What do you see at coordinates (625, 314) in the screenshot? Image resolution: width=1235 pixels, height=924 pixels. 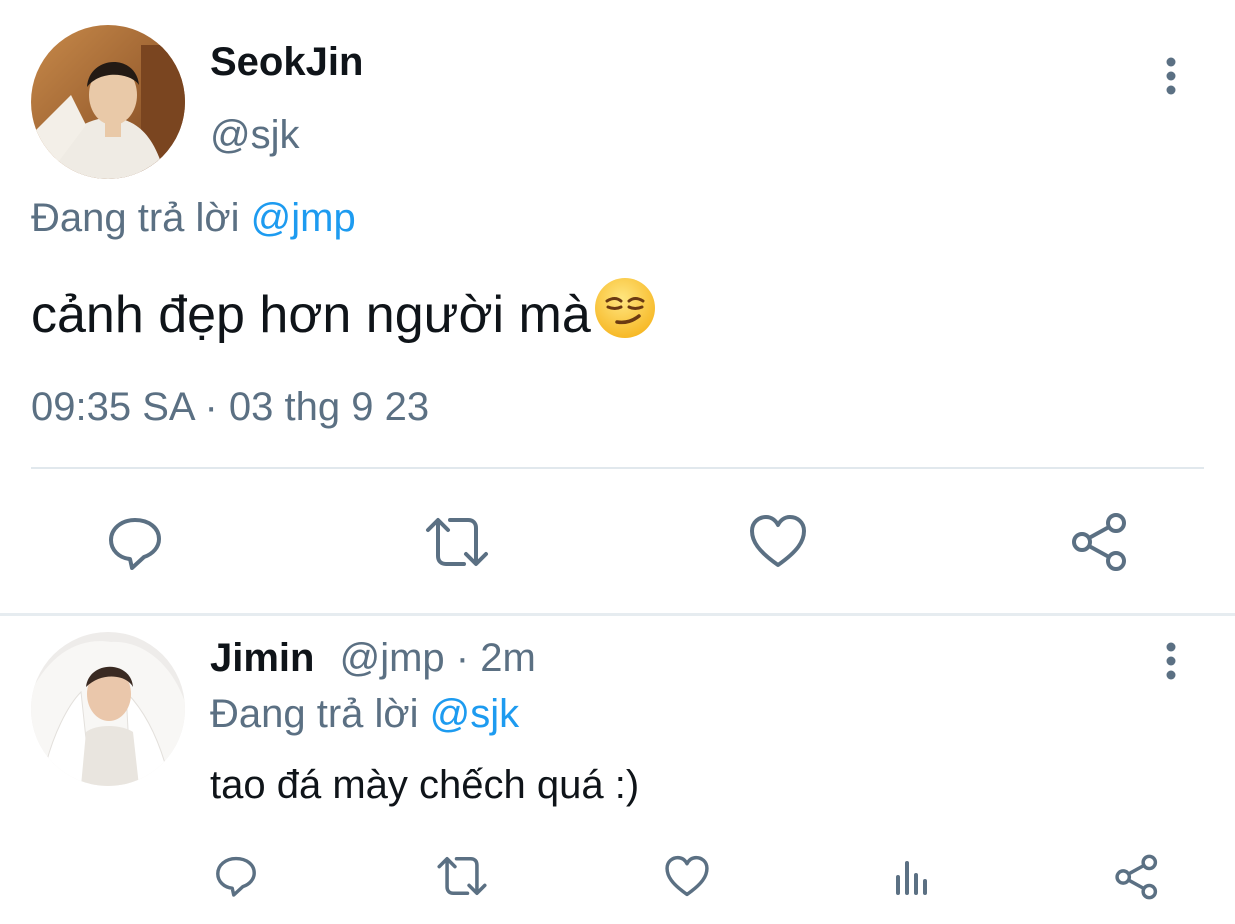 I see `smirking-face-emoji-icon` at bounding box center [625, 314].